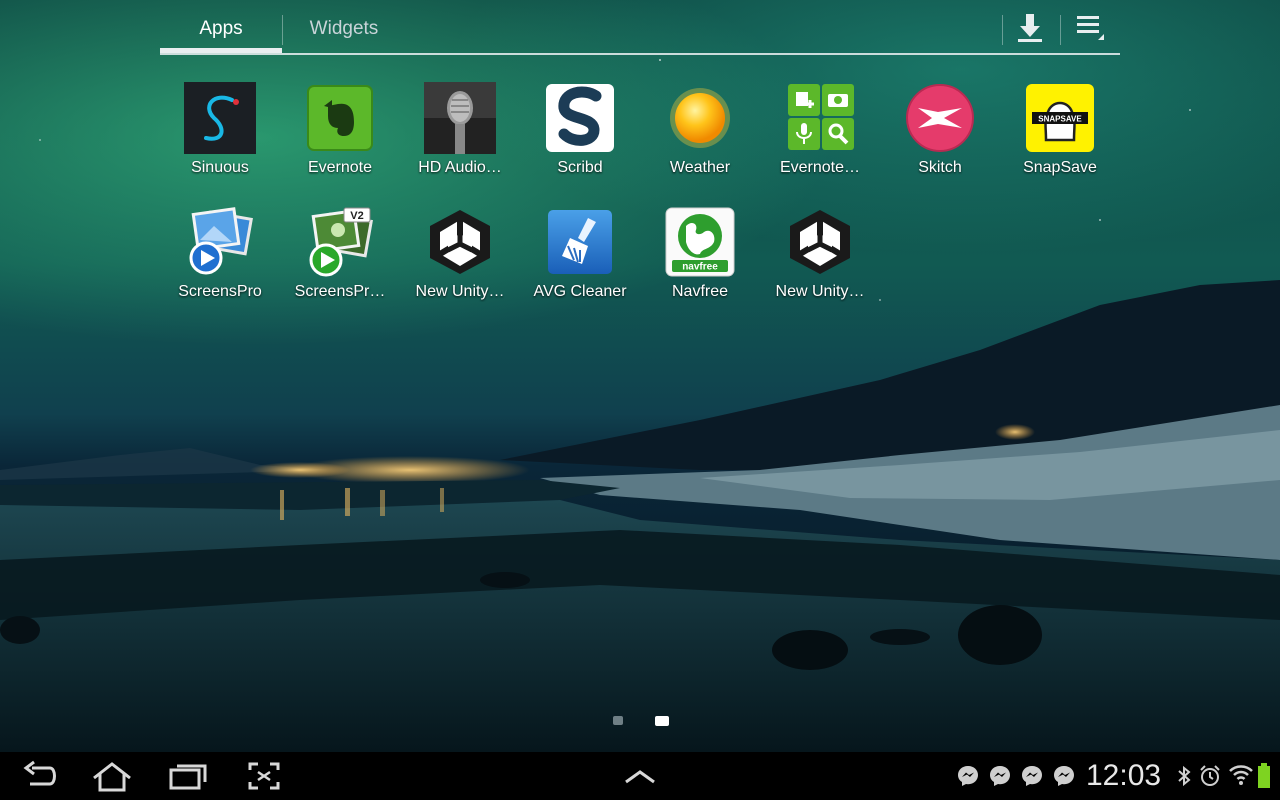 The width and height of the screenshot is (1280, 800). I want to click on navfree-icon: navfree, so click(700, 242).